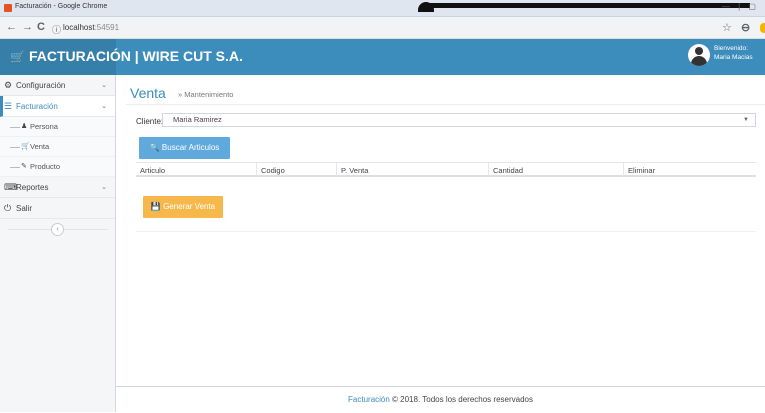 This screenshot has height=413, width=765. I want to click on sidebar-item-label: Reportes, so click(32, 187).